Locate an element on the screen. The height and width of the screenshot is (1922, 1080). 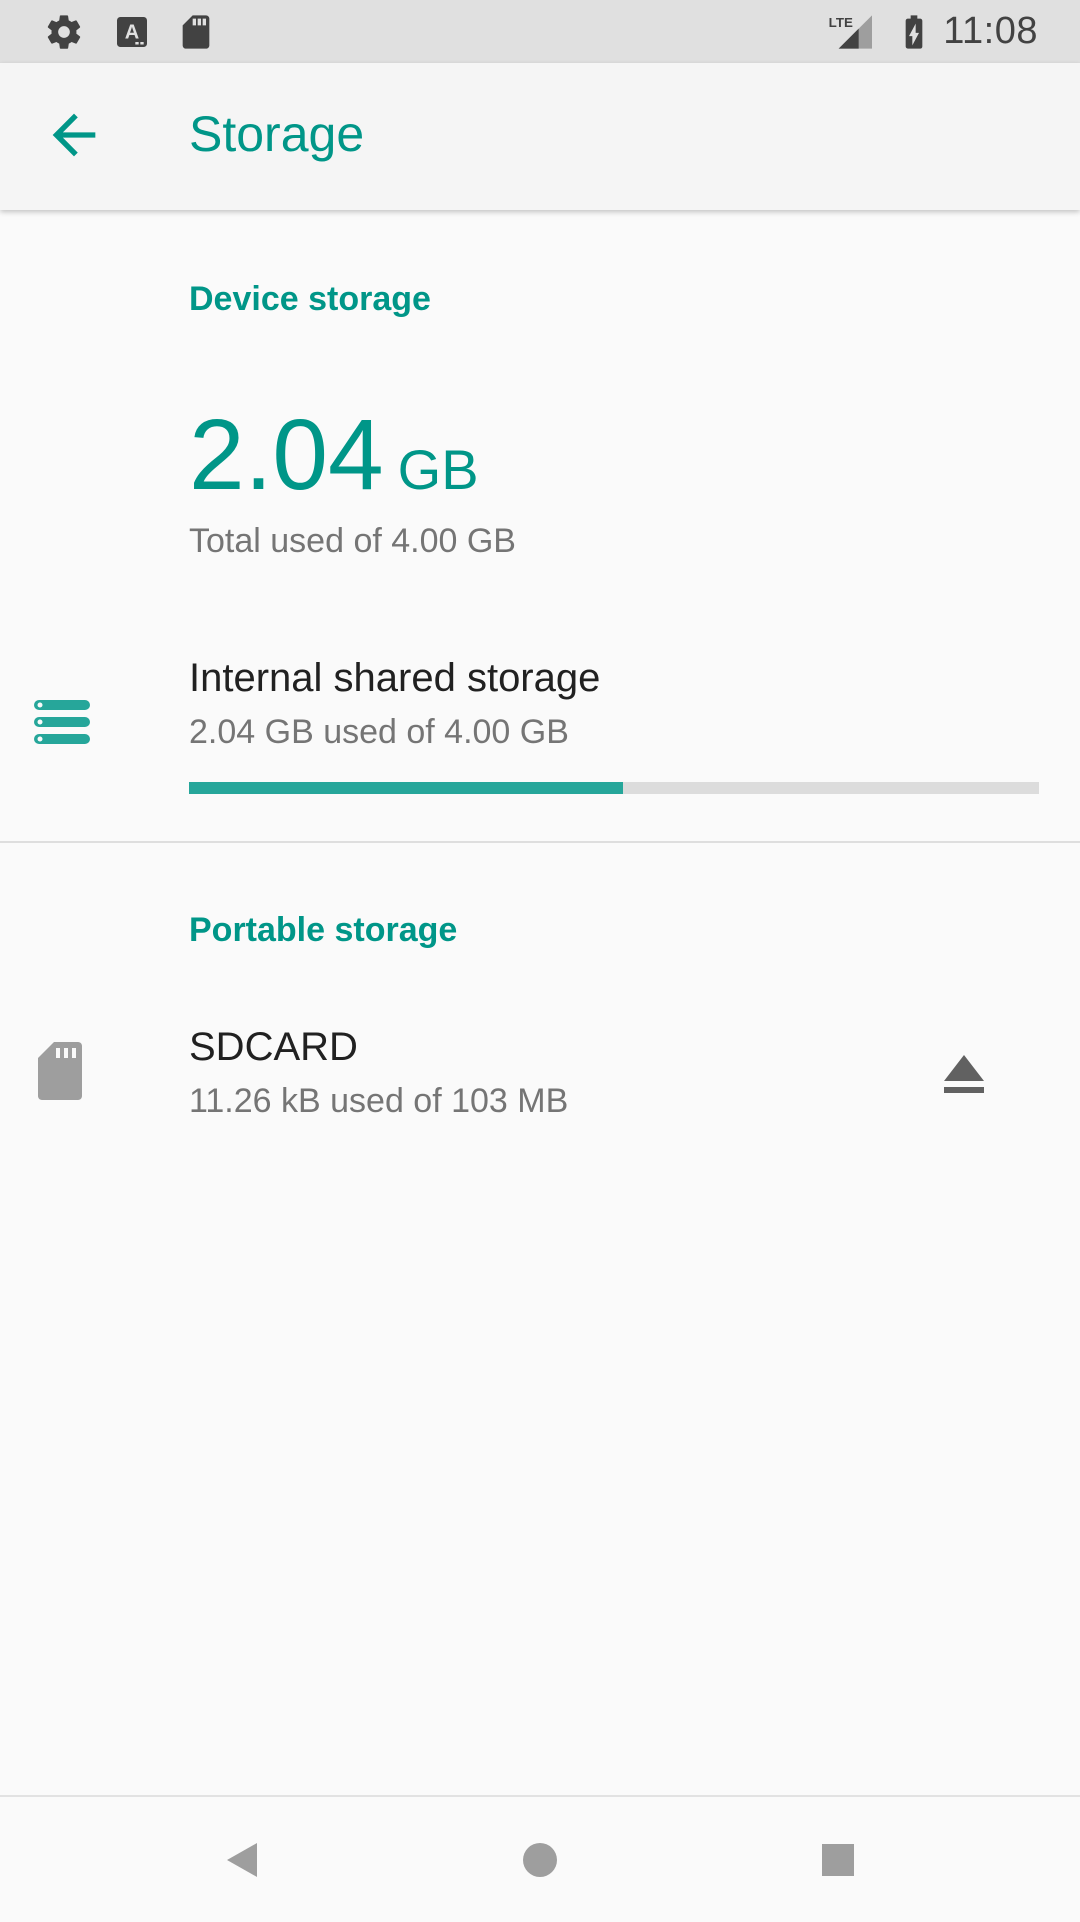
nav-bar is located at coordinates (540, 1858).